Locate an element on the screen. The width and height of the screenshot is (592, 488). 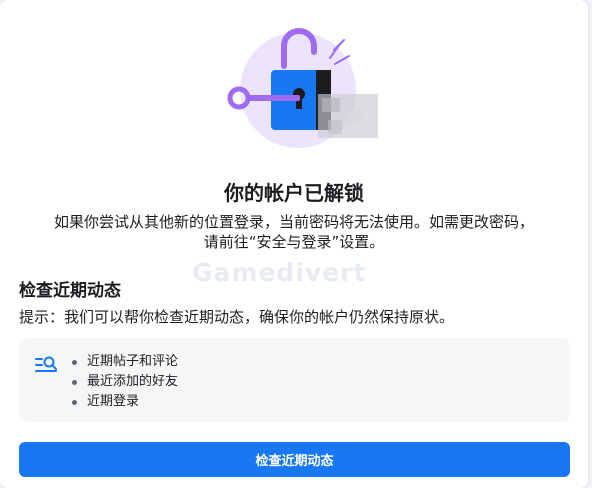
list-item-label: 最近添加的好友 is located at coordinates (133, 381).